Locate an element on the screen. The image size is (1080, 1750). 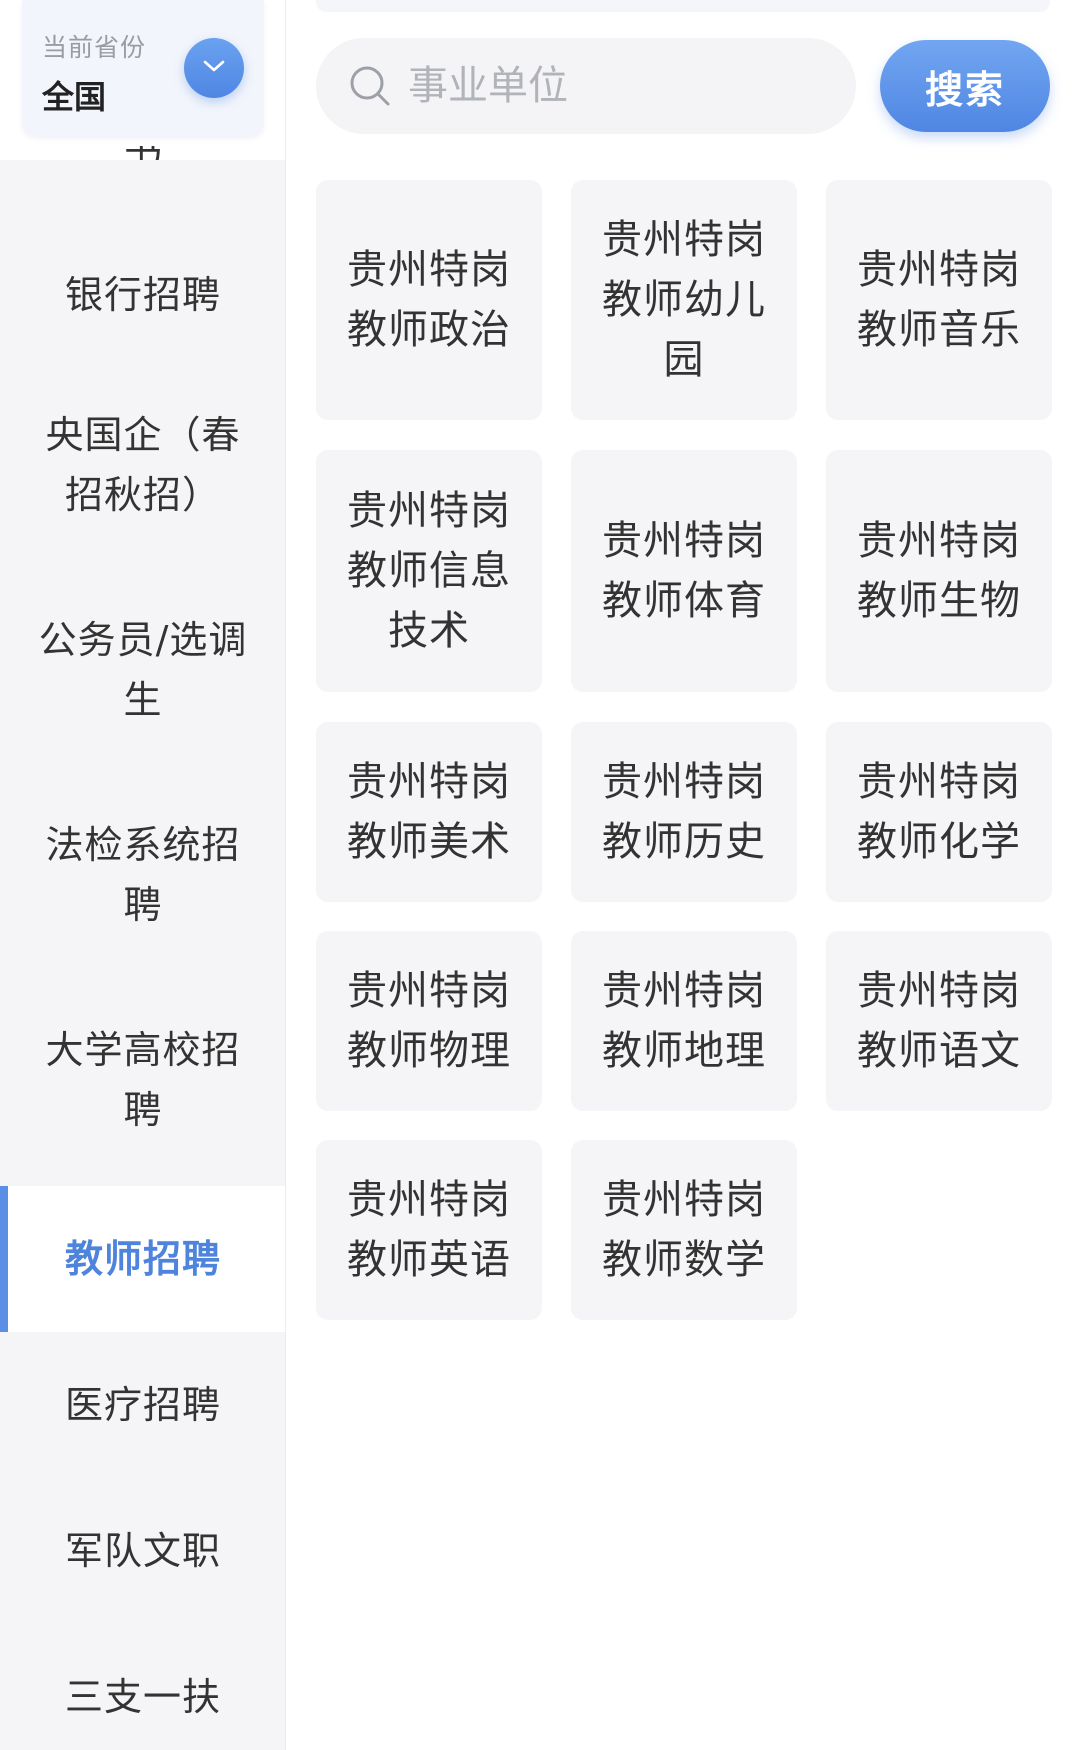
province-selector: 当前省份 全国 is located at coordinates (143, 68).